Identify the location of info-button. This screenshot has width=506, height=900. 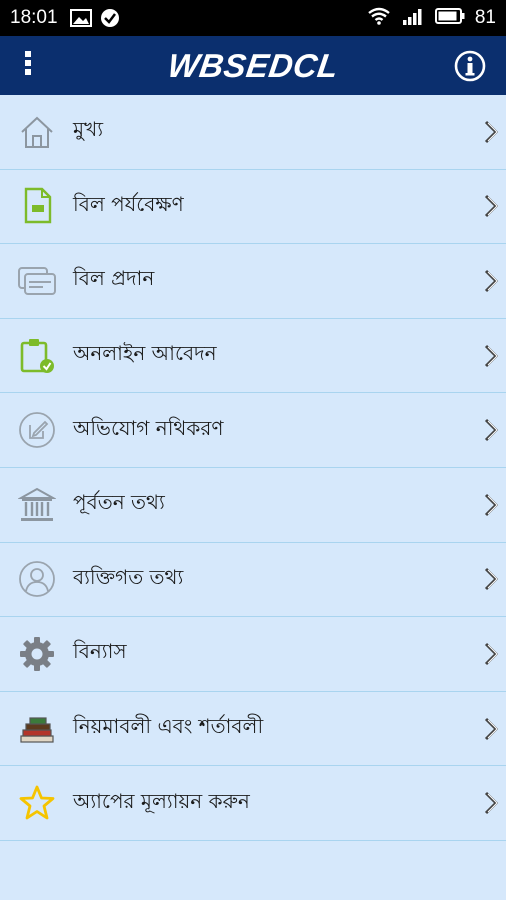
(470, 66).